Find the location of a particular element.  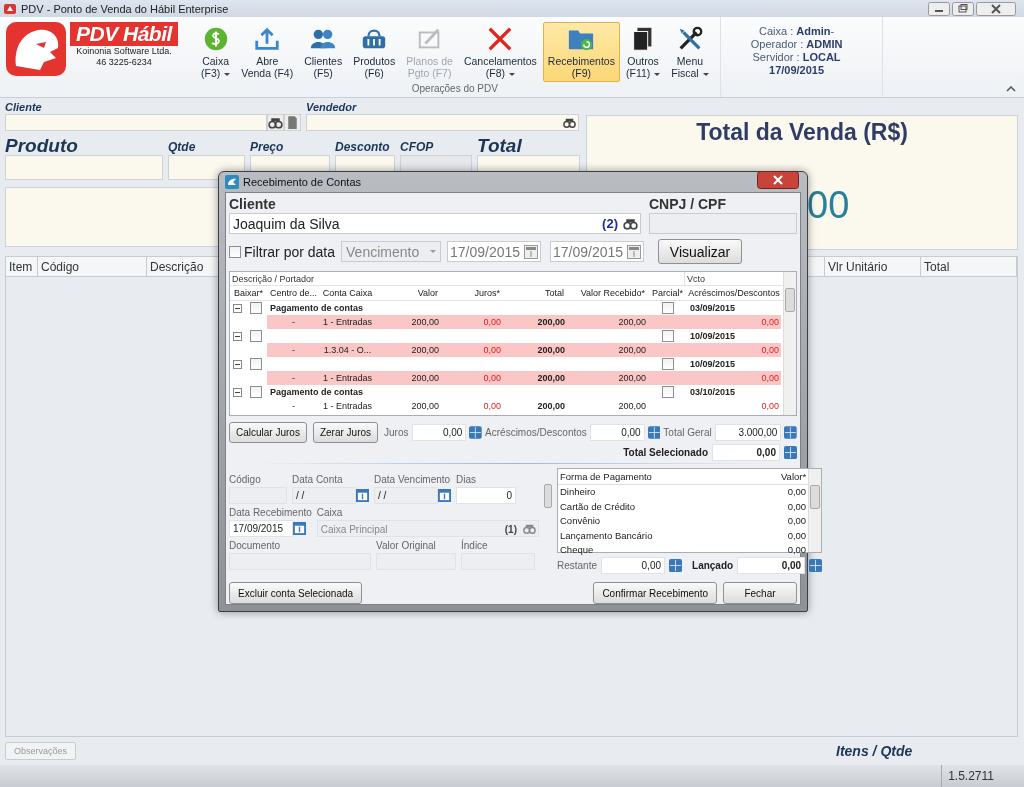

payment-method: Convênio is located at coordinates (580, 521).